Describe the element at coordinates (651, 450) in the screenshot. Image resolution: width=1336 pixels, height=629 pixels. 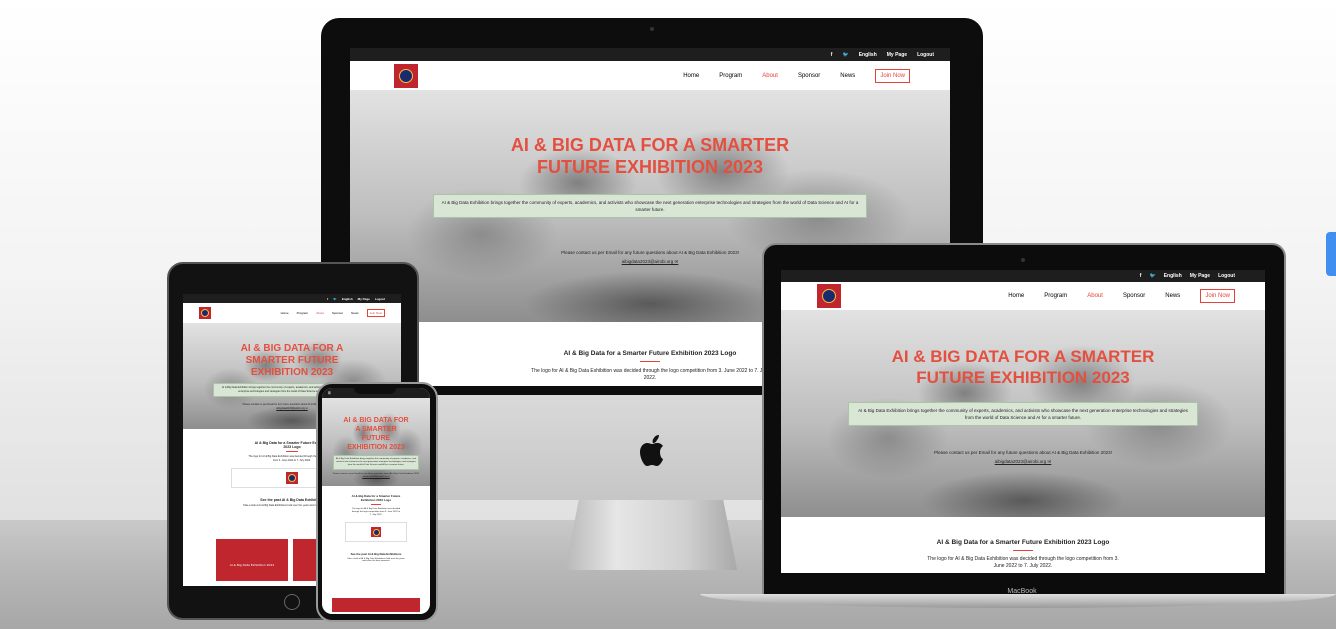
I see `apple-logo-icon` at that location.